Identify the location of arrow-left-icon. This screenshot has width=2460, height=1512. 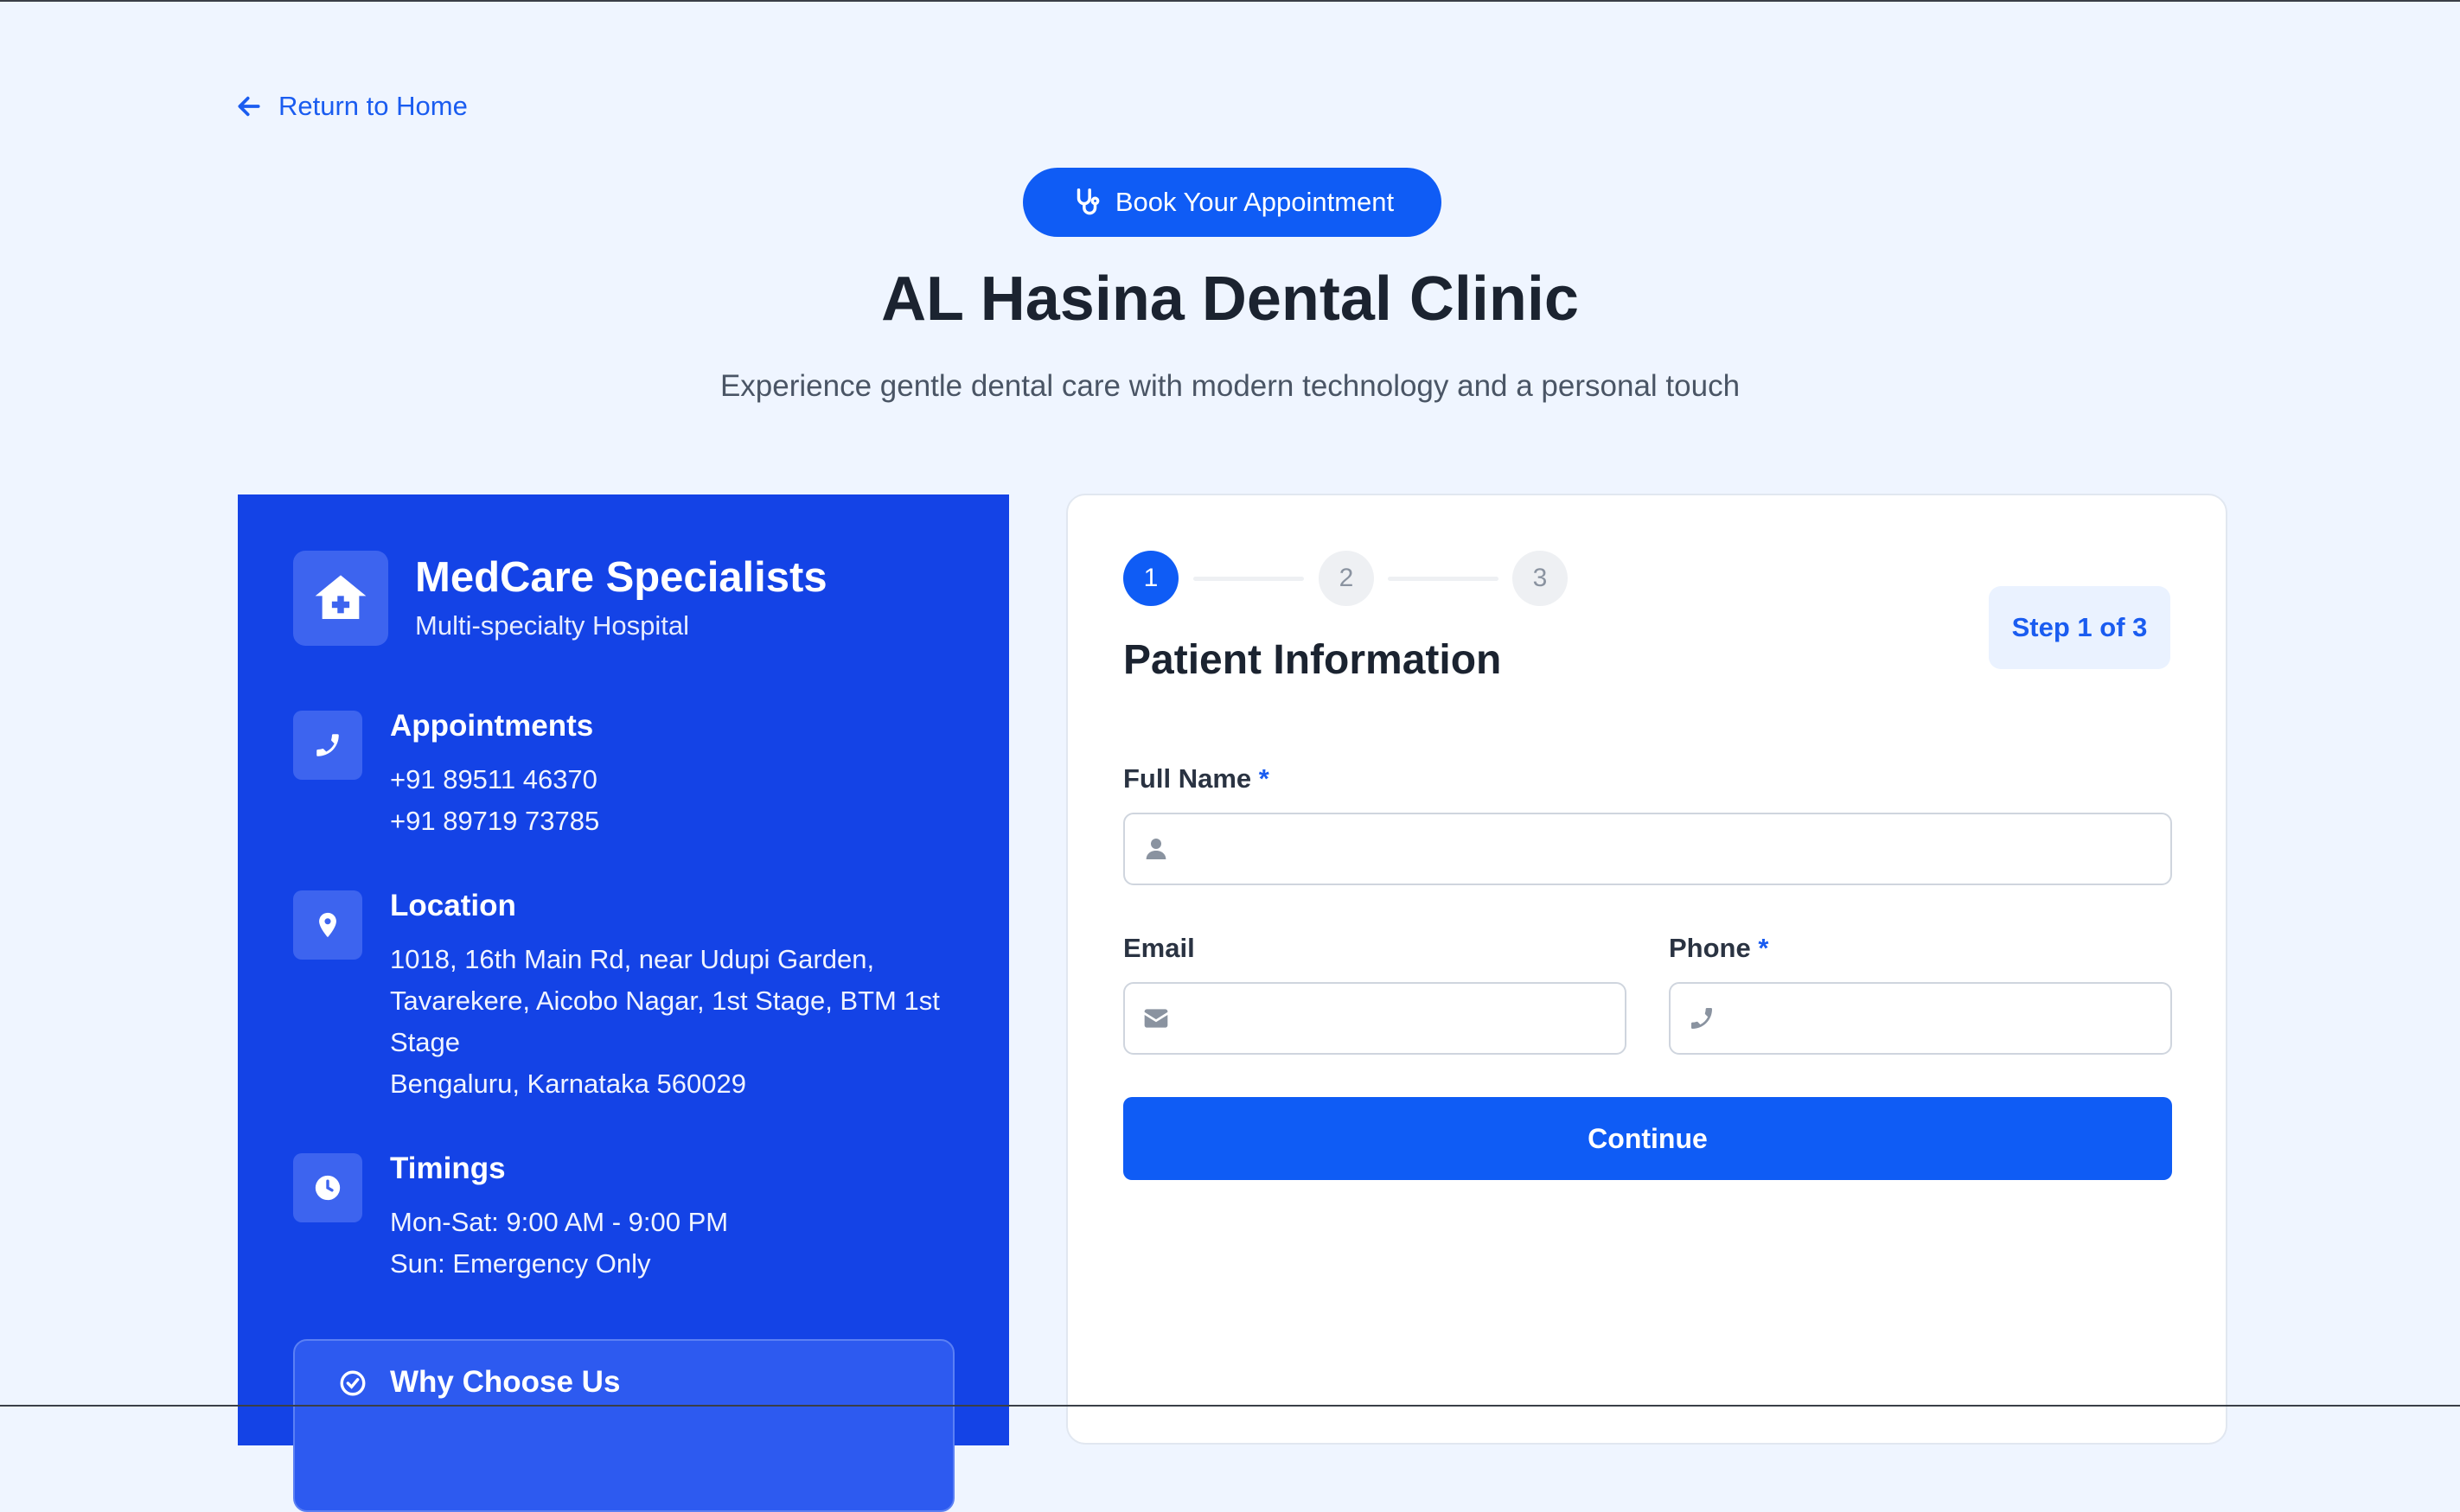
(249, 107).